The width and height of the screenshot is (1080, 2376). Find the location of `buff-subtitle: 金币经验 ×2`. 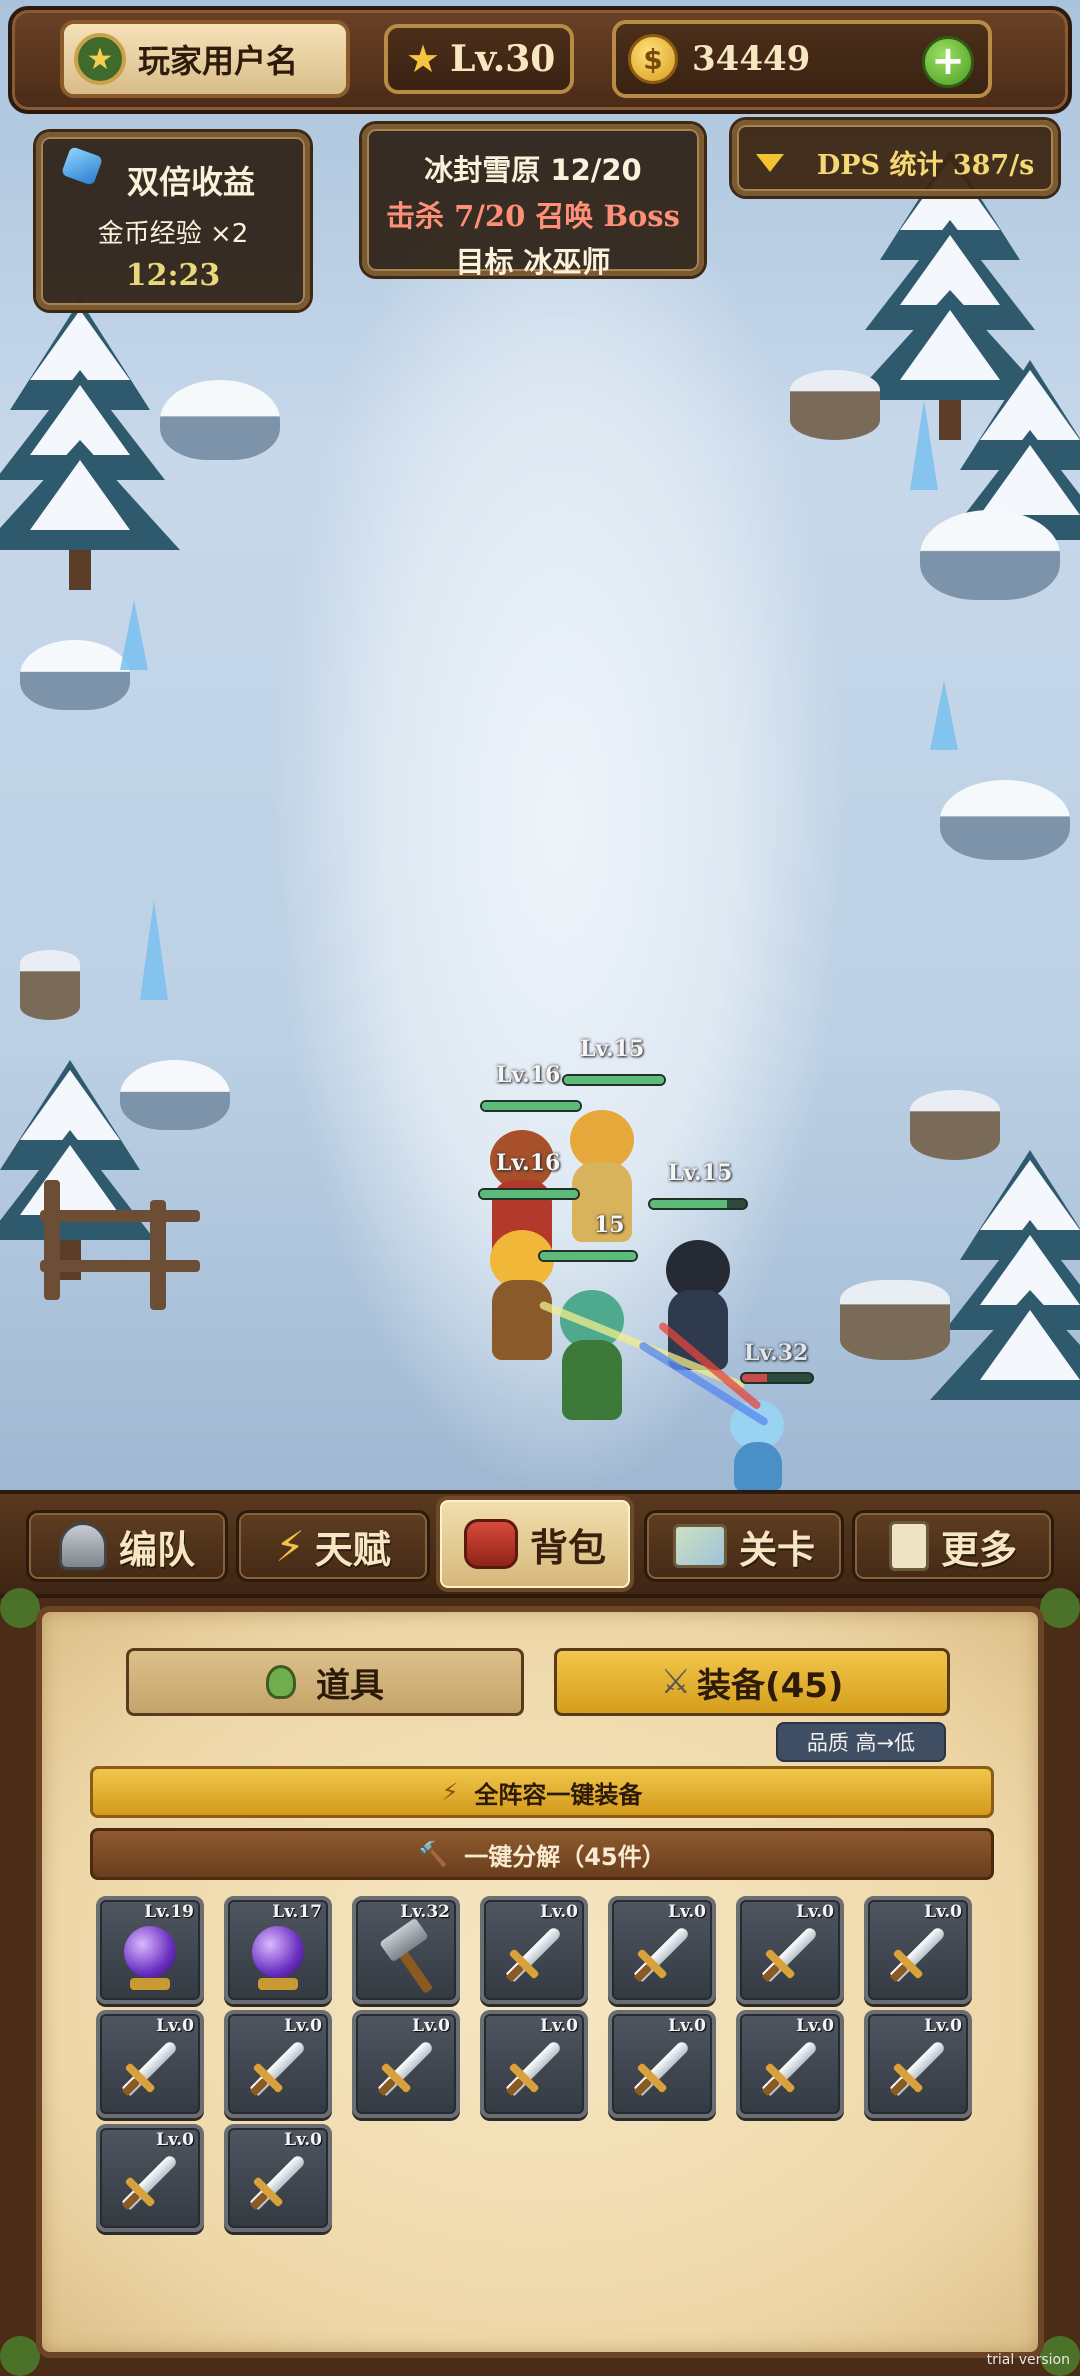

buff-subtitle: 金币经验 ×2 is located at coordinates (173, 234).